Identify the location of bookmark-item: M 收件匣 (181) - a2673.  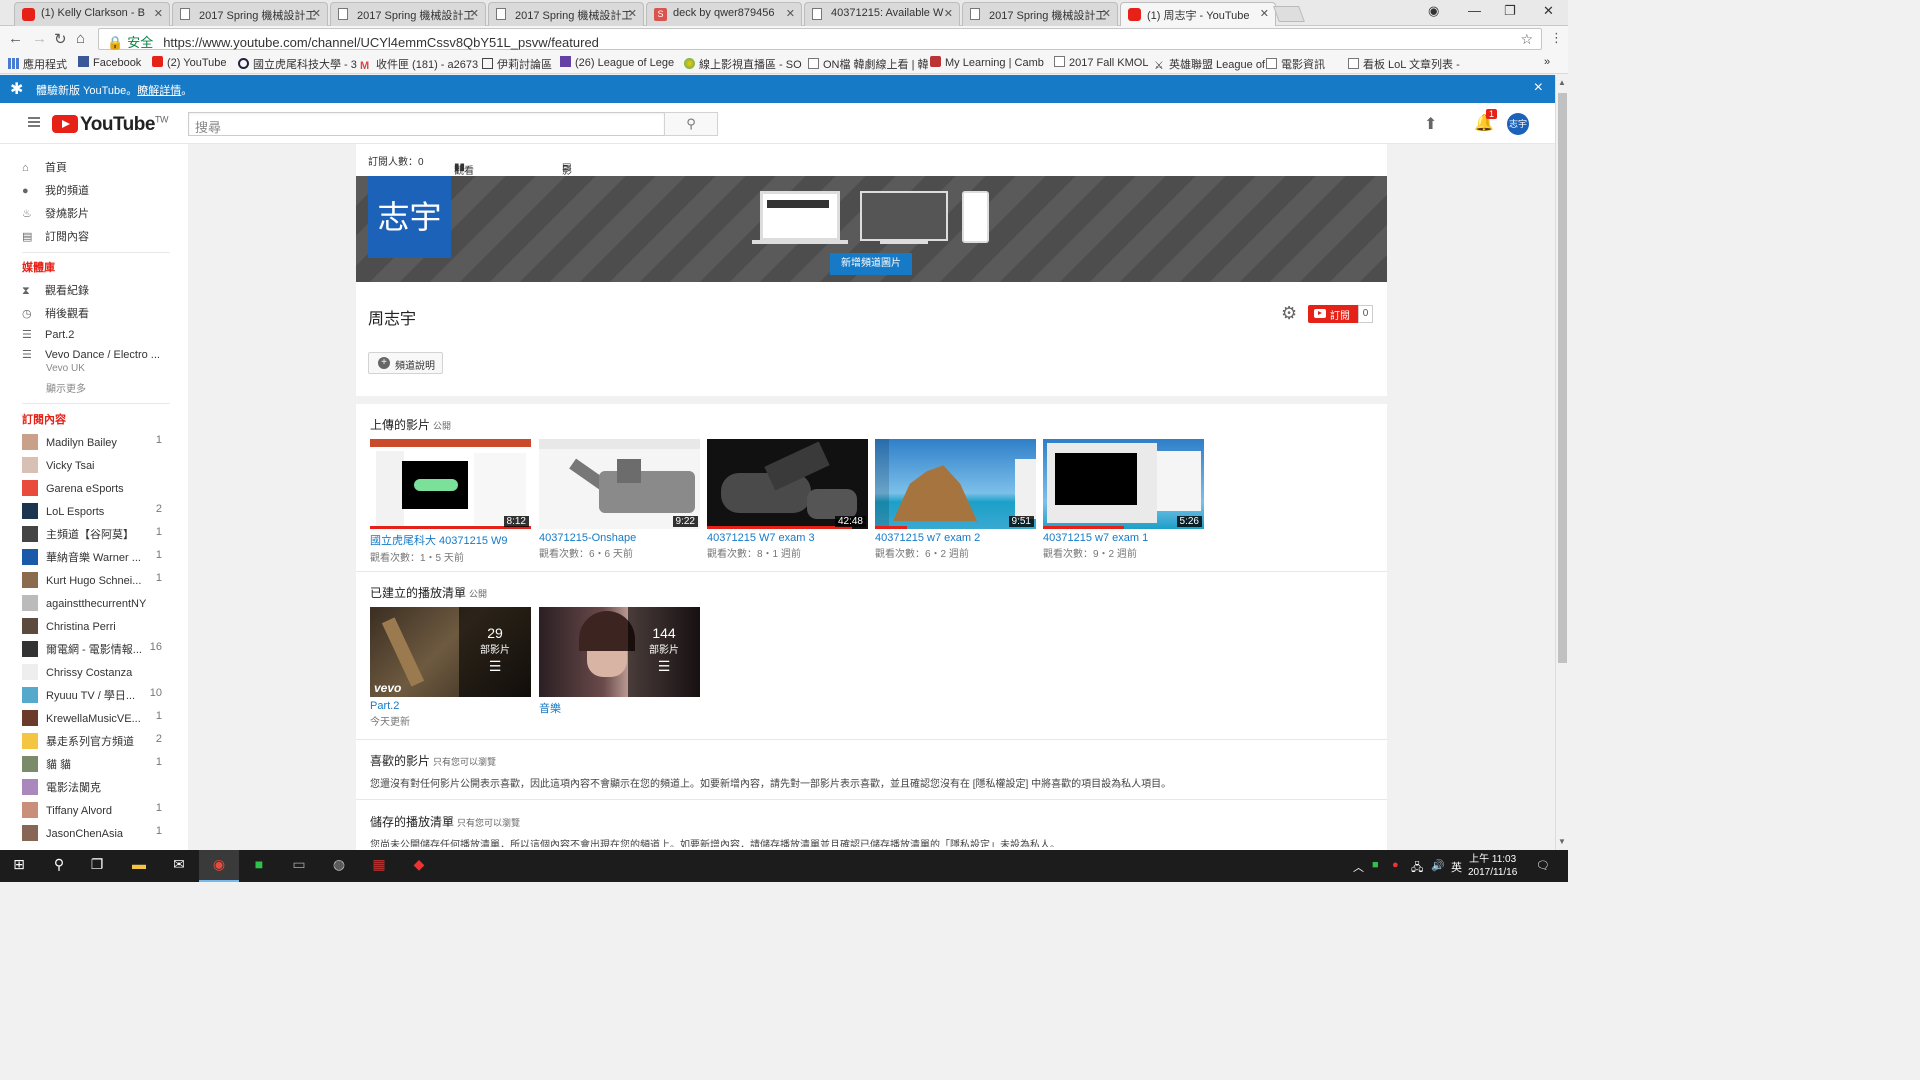
(419, 64).